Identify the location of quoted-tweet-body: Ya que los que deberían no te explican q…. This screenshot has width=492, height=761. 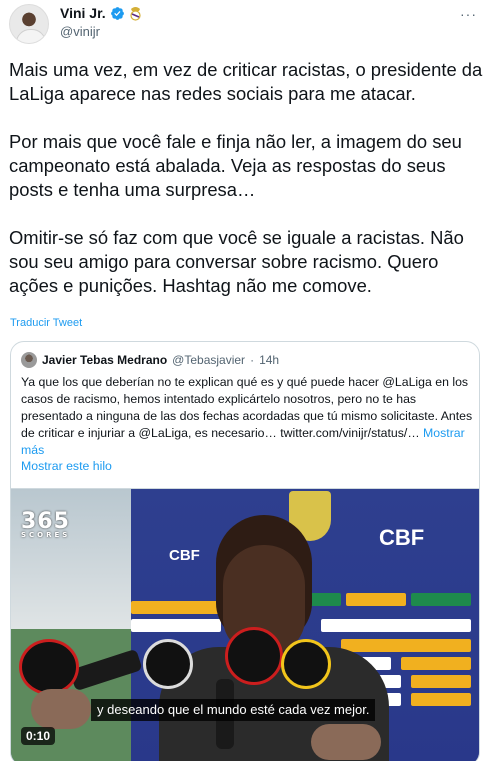
(247, 407).